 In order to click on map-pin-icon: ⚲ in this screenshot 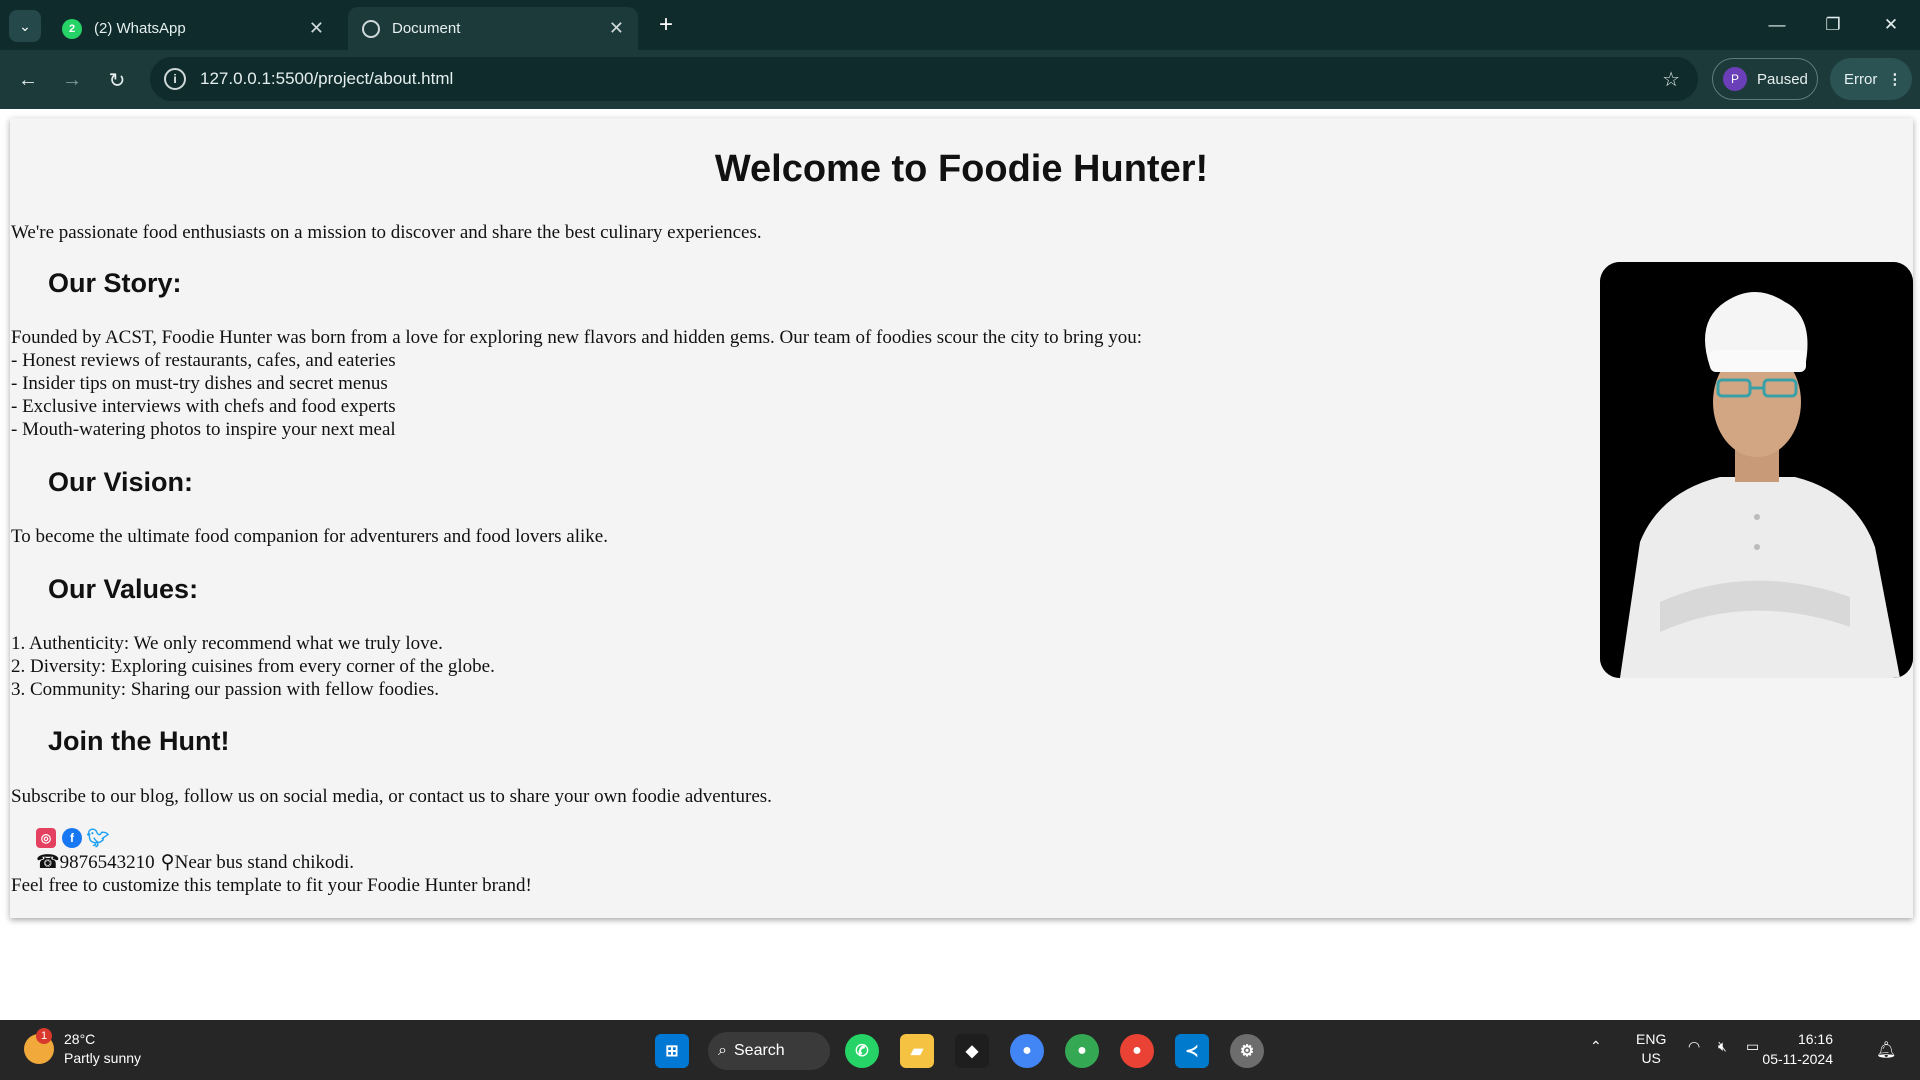, I will do `click(167, 862)`.